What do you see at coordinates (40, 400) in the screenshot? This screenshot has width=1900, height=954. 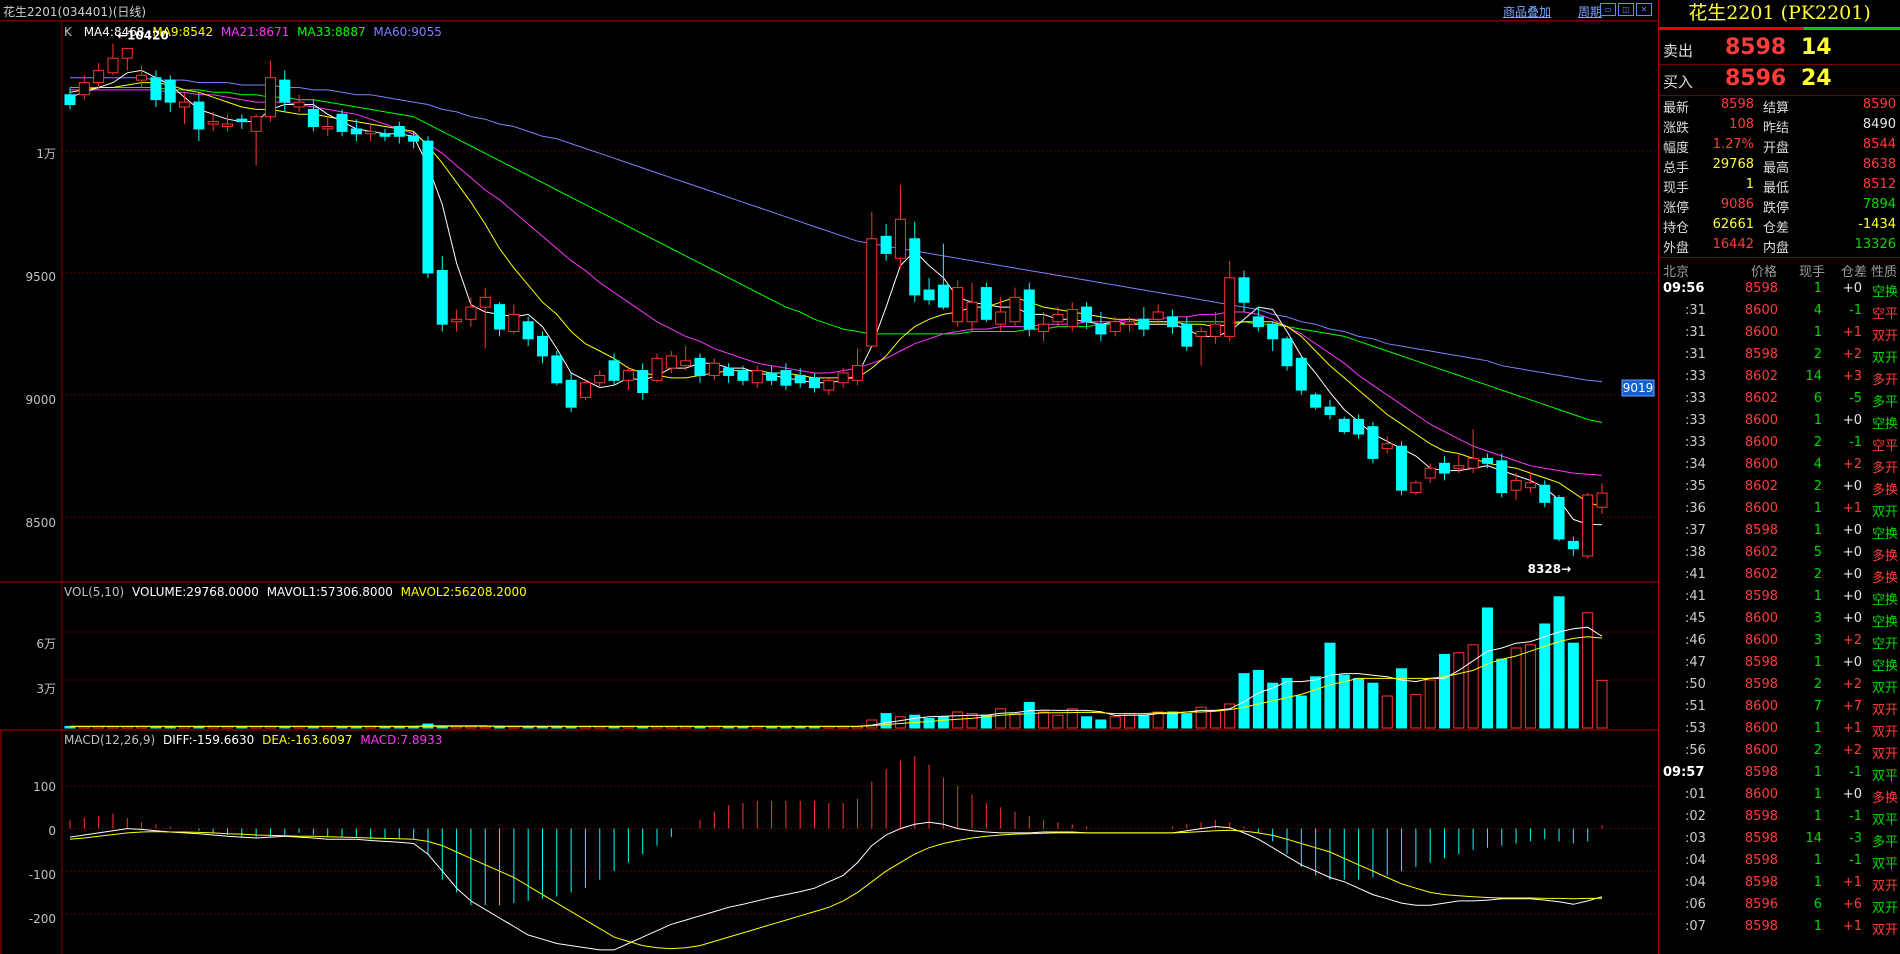 I see `price-axis-label: 9000` at bounding box center [40, 400].